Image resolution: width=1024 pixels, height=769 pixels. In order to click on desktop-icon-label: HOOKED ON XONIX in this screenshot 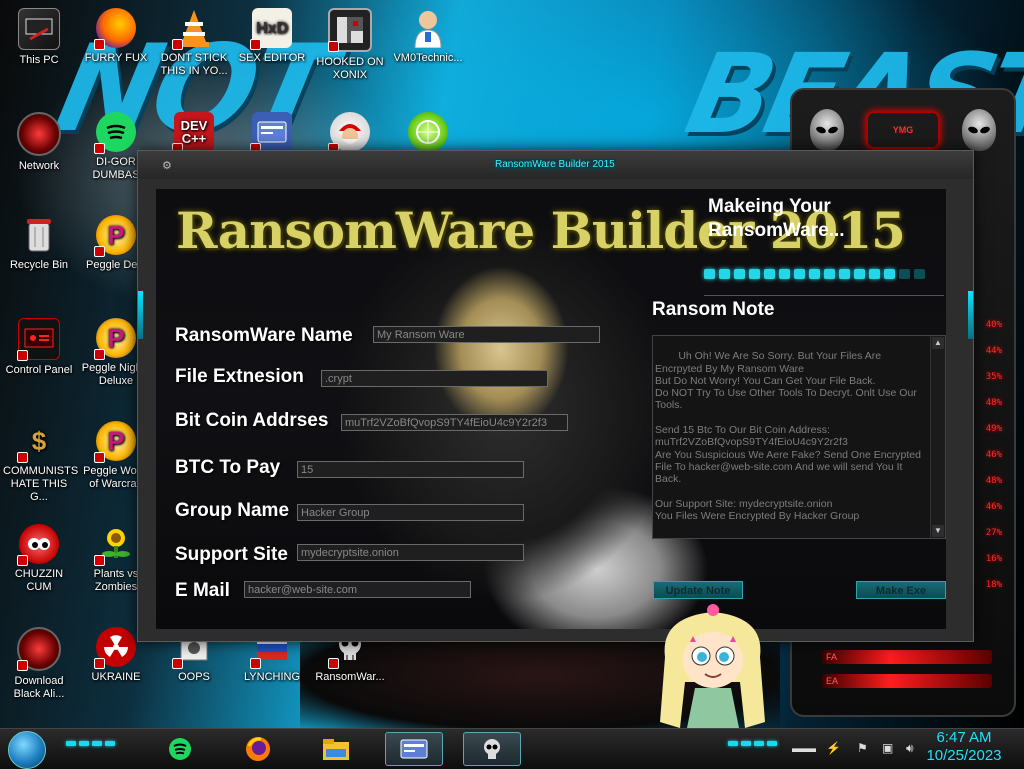, I will do `click(350, 68)`.